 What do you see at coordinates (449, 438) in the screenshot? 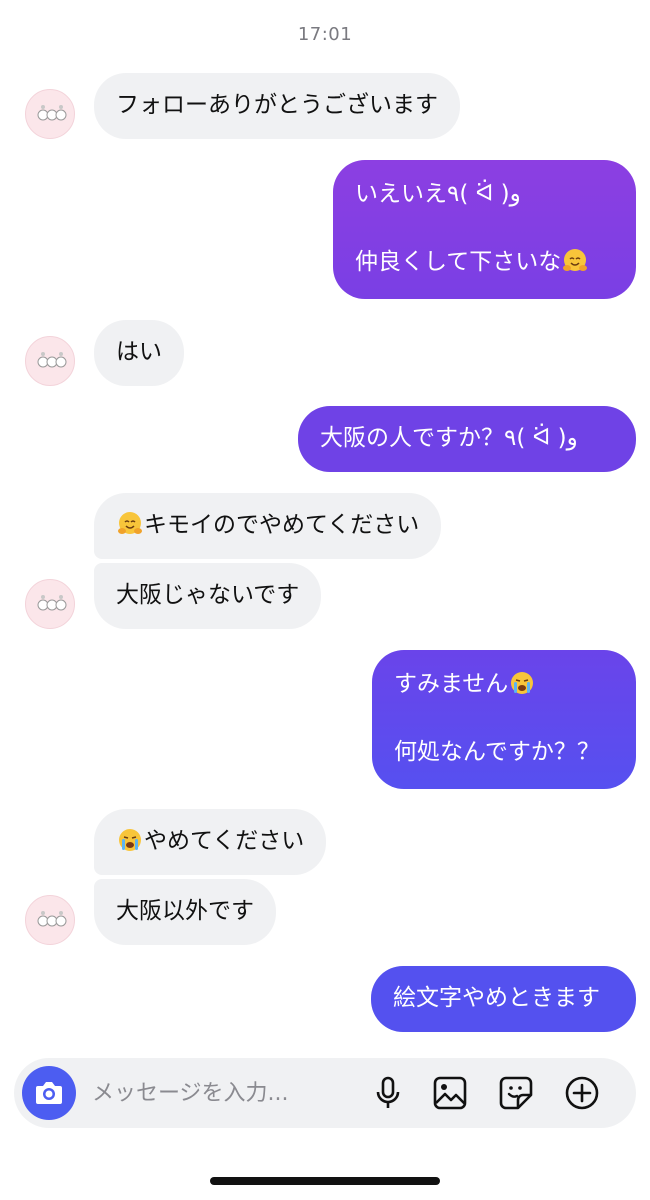
I see `message-text: 大阪の人ですか？٩( ᐛ )و` at bounding box center [449, 438].